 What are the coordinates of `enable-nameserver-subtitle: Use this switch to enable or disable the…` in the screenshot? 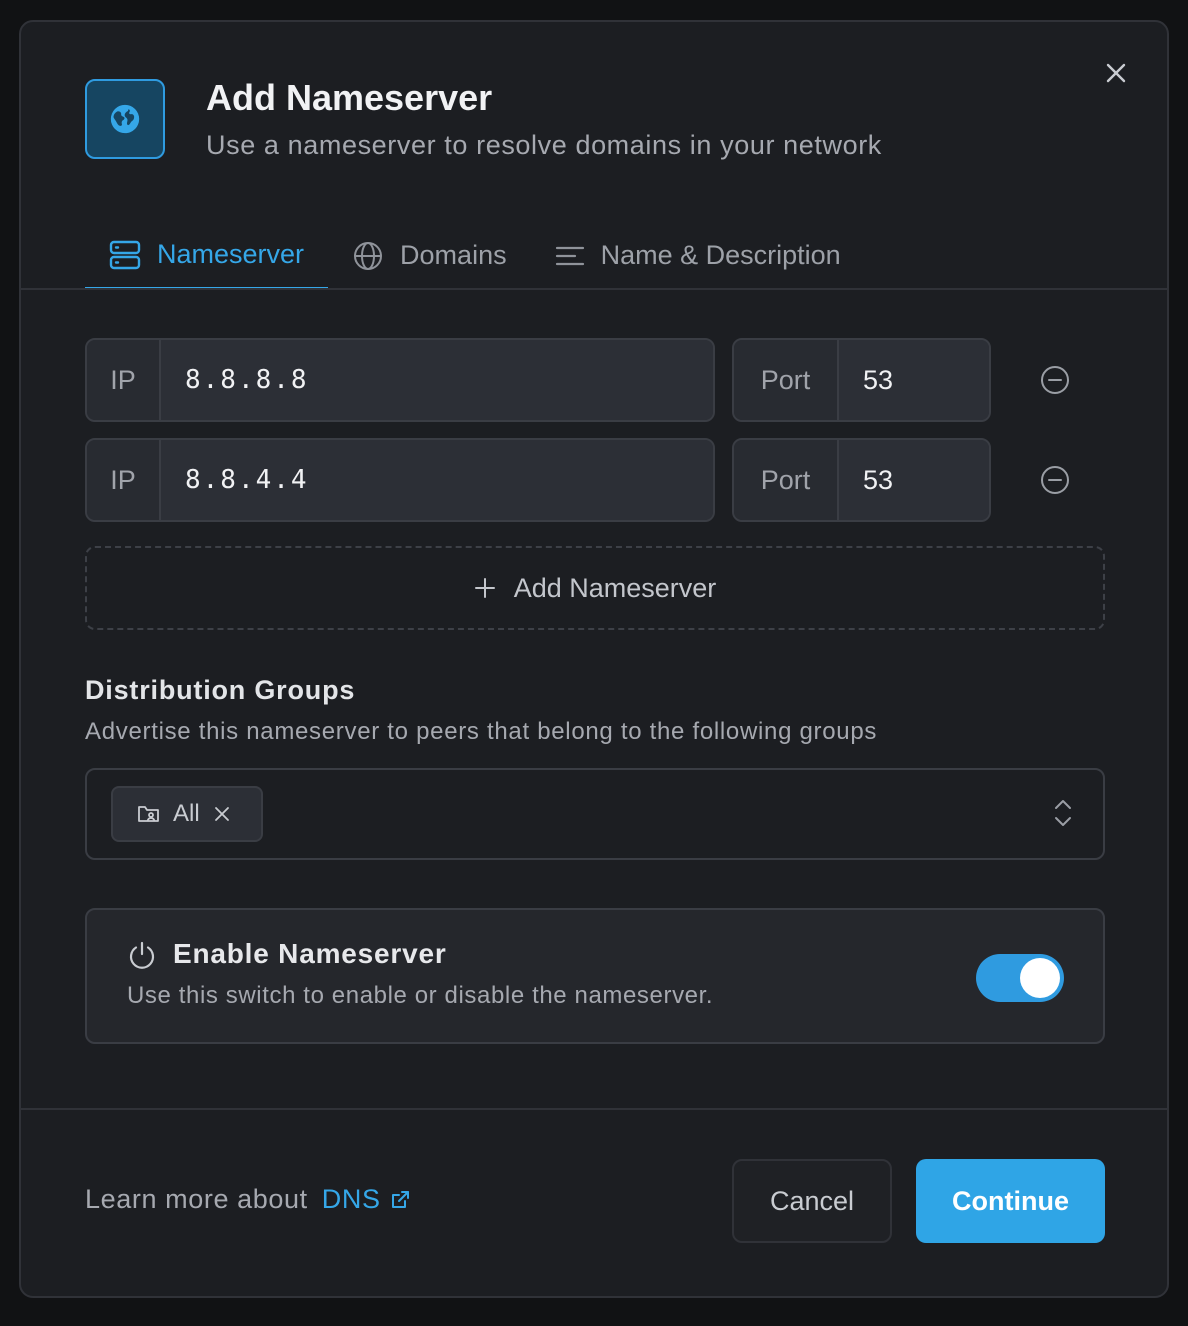 It's located at (420, 995).